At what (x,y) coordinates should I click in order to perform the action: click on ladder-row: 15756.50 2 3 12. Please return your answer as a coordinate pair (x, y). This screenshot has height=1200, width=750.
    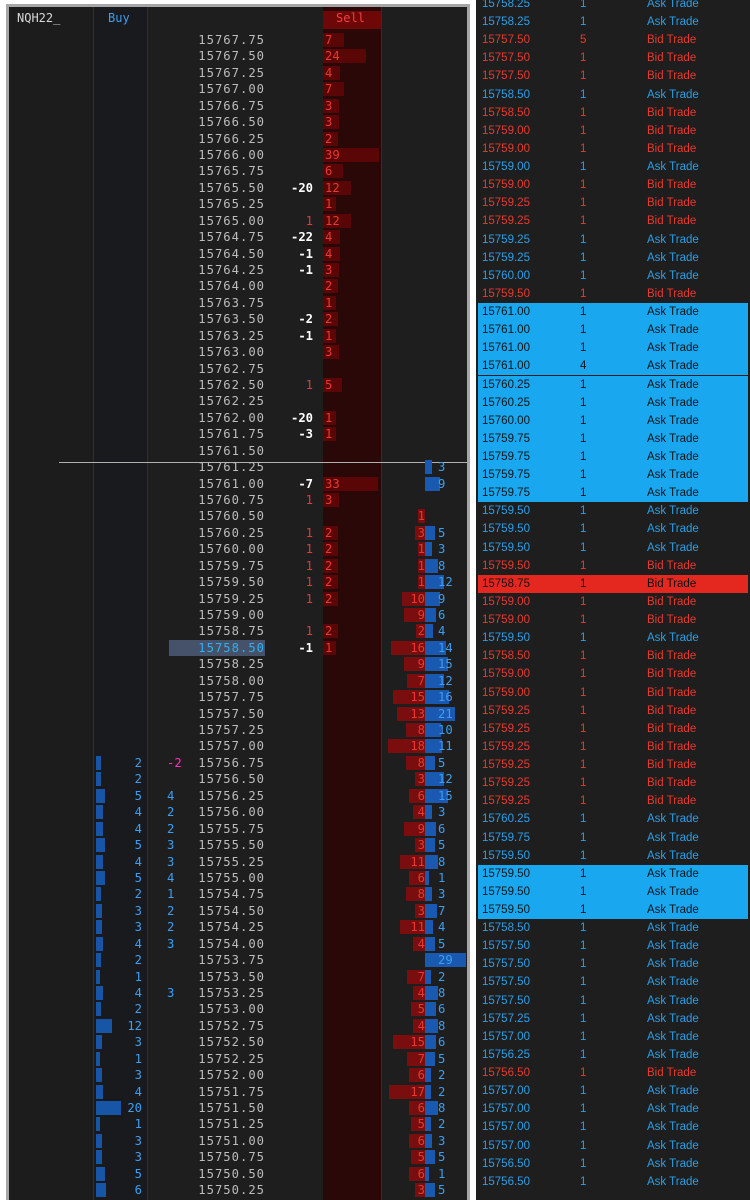
    Looking at the image, I should click on (238, 779).